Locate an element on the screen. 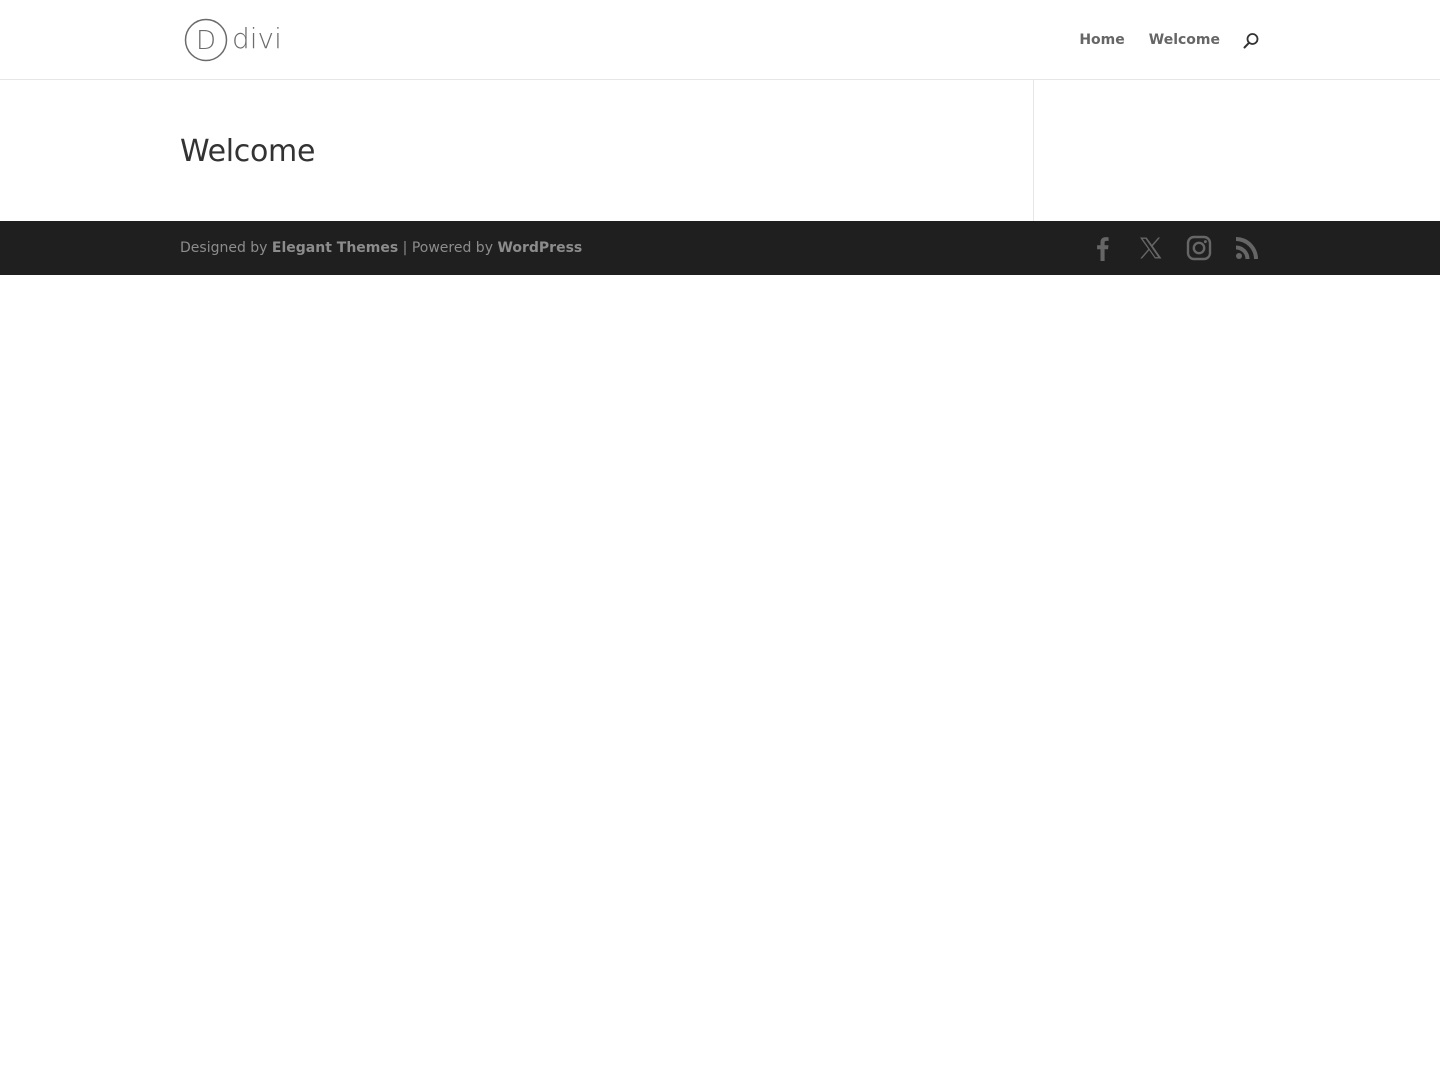 The width and height of the screenshot is (1440, 1080). page-title: Welcome is located at coordinates (248, 151).